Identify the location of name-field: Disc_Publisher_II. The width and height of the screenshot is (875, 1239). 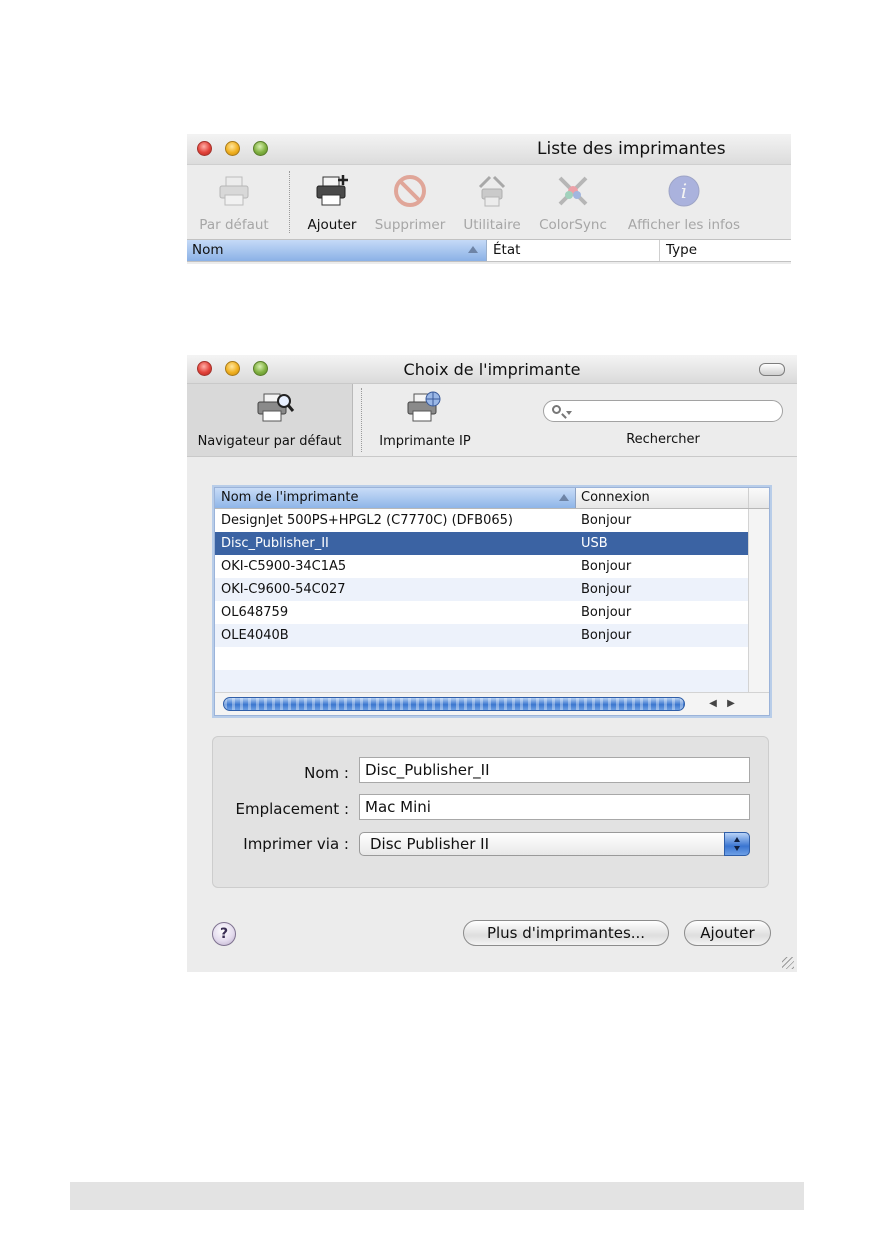
(554, 770).